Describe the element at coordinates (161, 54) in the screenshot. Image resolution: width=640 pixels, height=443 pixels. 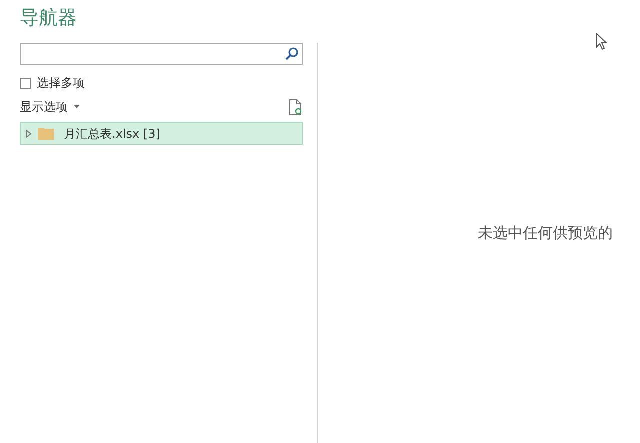
I see `search-field` at that location.